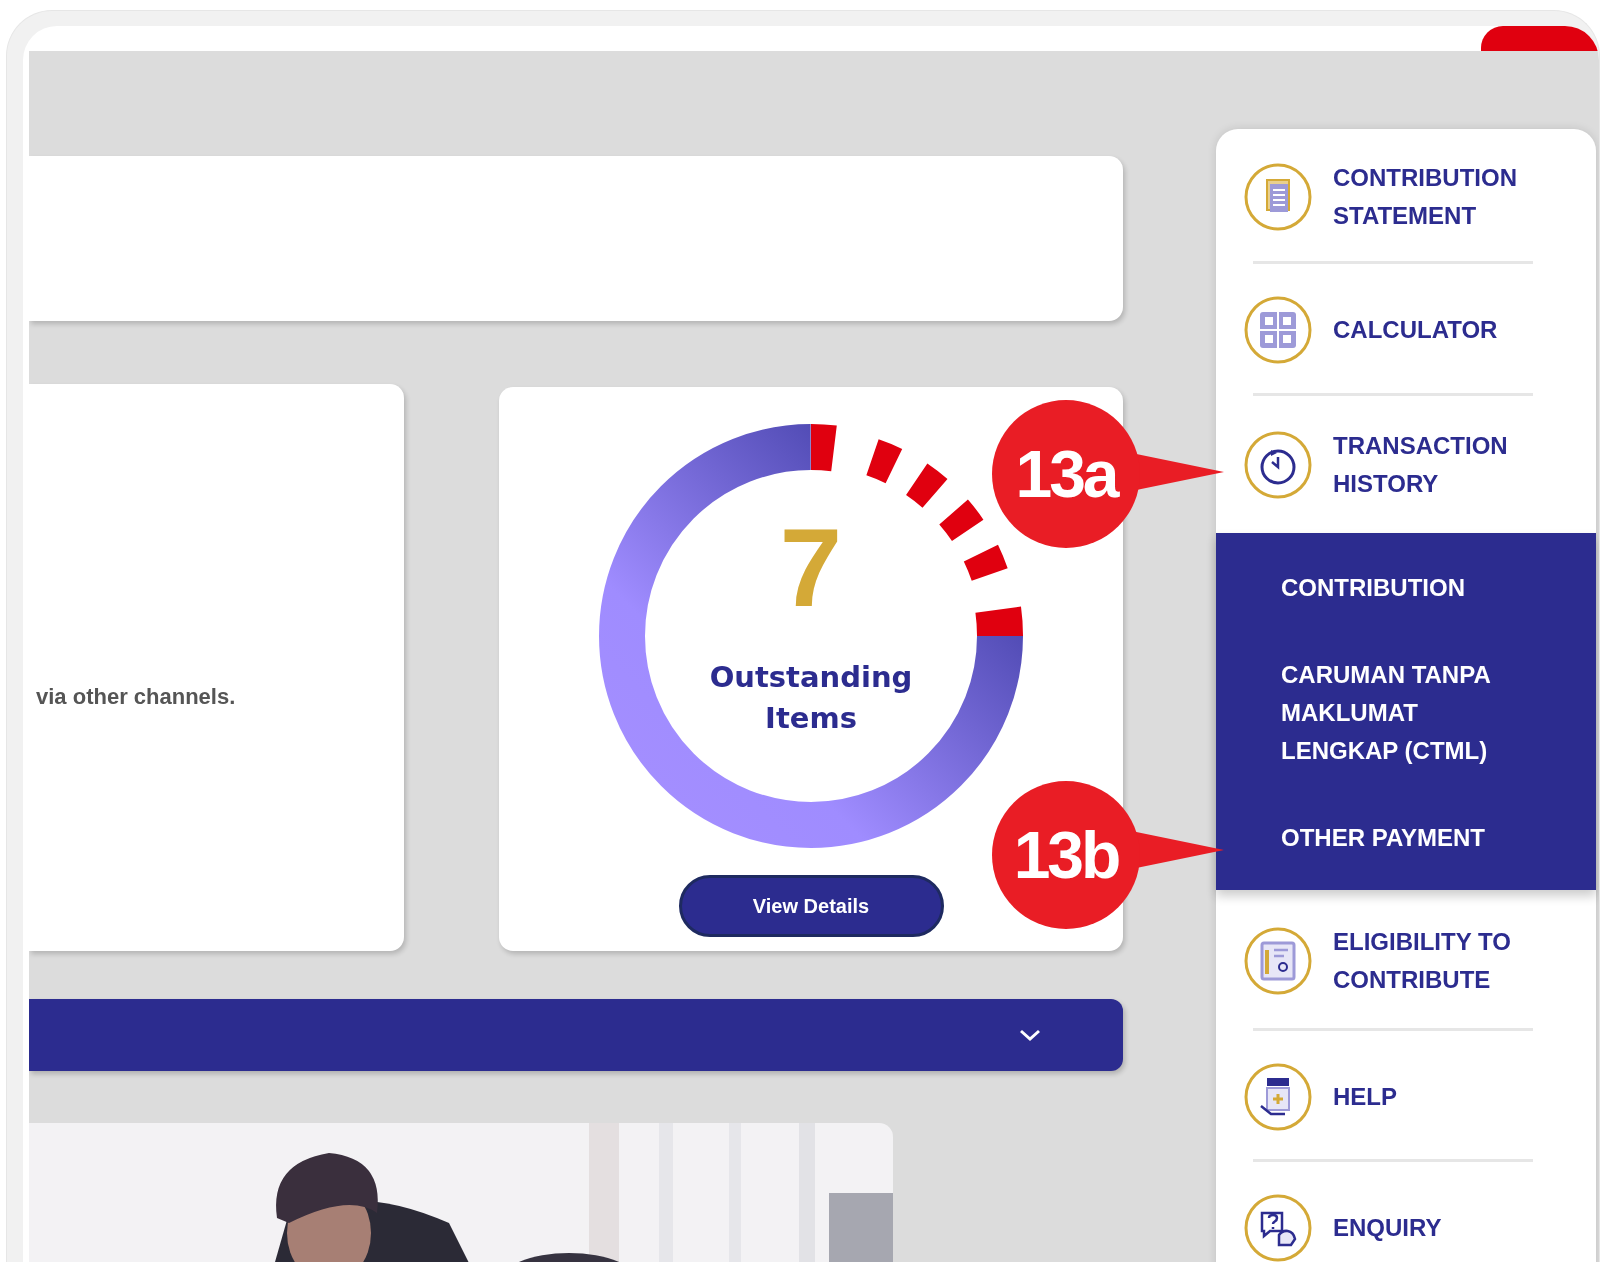 The image size is (1600, 1277). I want to click on document-icon, so click(1278, 196).